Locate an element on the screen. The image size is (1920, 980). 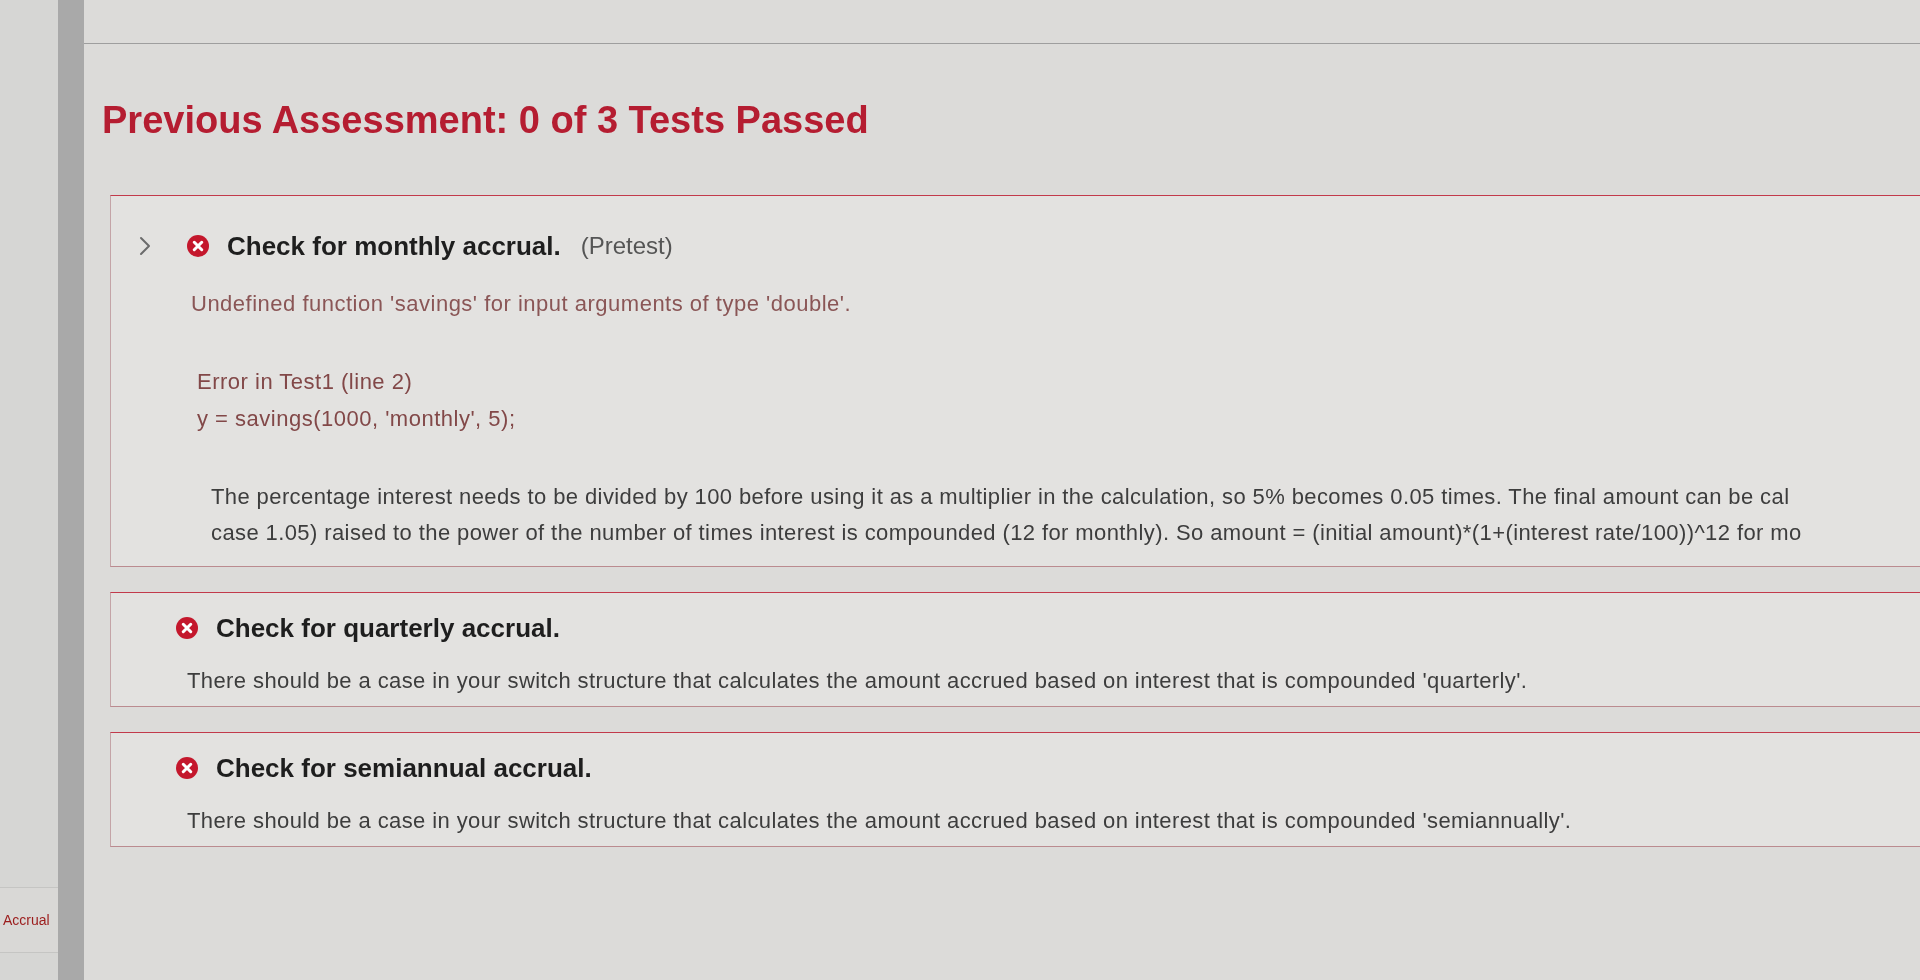
assessment-heading: Previous Assessment: 0 of 3 Tests Passed is located at coordinates (485, 120).